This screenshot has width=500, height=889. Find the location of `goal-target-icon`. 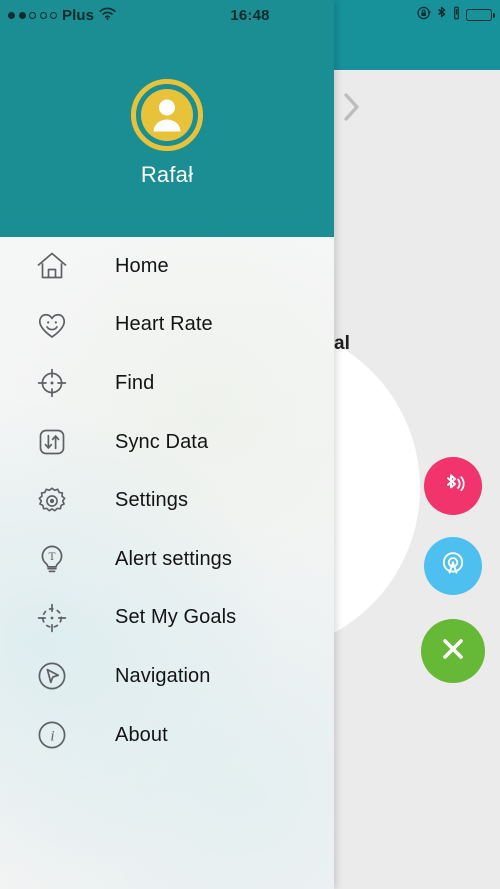

goal-target-icon is located at coordinates (52, 618).